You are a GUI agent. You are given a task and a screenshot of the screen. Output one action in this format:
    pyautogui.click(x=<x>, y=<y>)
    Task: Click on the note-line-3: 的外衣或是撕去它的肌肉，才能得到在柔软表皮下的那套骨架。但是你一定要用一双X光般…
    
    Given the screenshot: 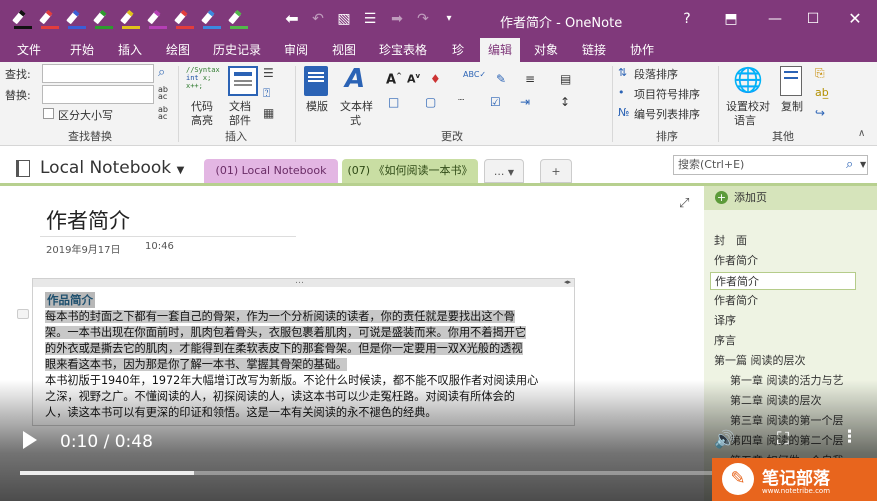 What is the action you would take?
    pyautogui.click(x=284, y=349)
    